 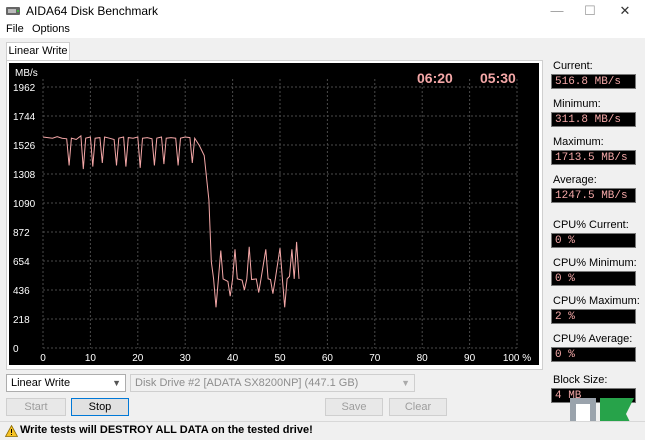 What do you see at coordinates (593, 195) in the screenshot?
I see `stat-value: 1247.5 MB/s` at bounding box center [593, 195].